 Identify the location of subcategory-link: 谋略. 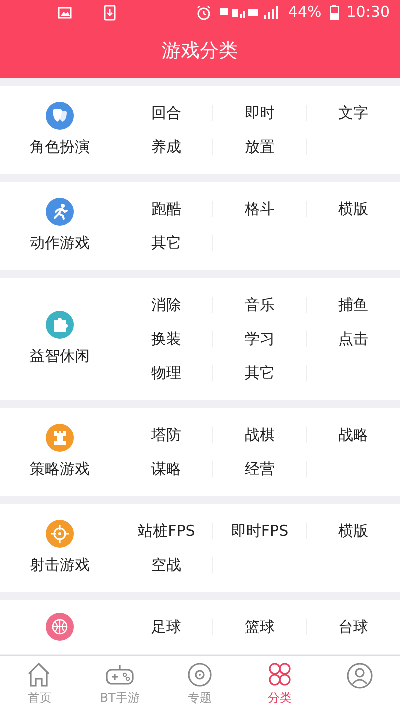
(167, 469).